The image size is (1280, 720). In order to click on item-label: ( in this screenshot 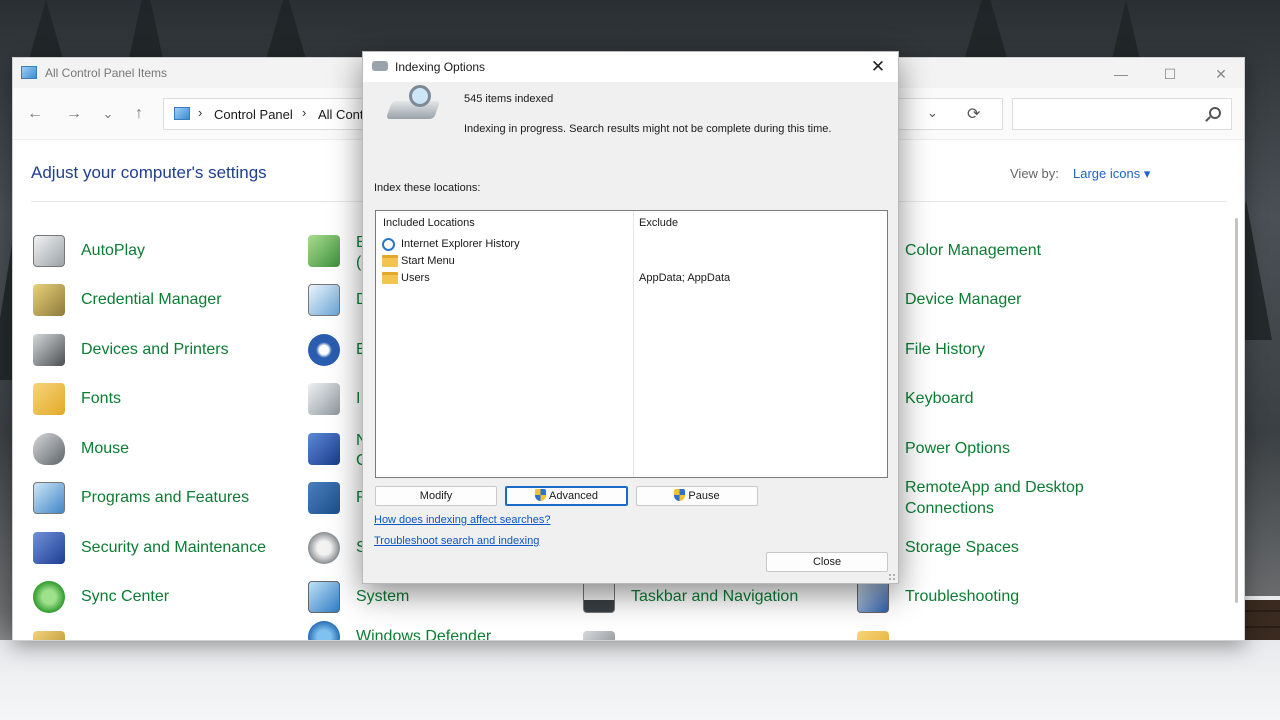, I will do `click(359, 262)`.